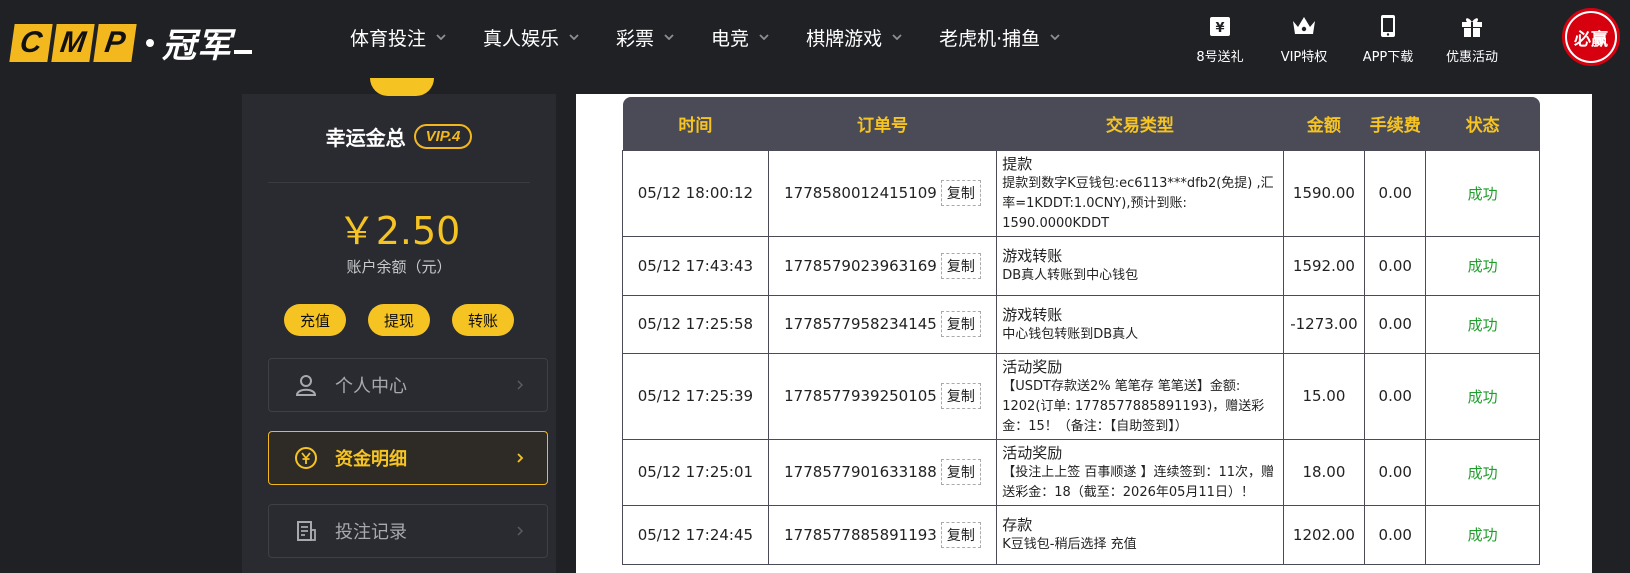 The height and width of the screenshot is (573, 1630). What do you see at coordinates (388, 38) in the screenshot?
I see `nav-item-label: 体育投注` at bounding box center [388, 38].